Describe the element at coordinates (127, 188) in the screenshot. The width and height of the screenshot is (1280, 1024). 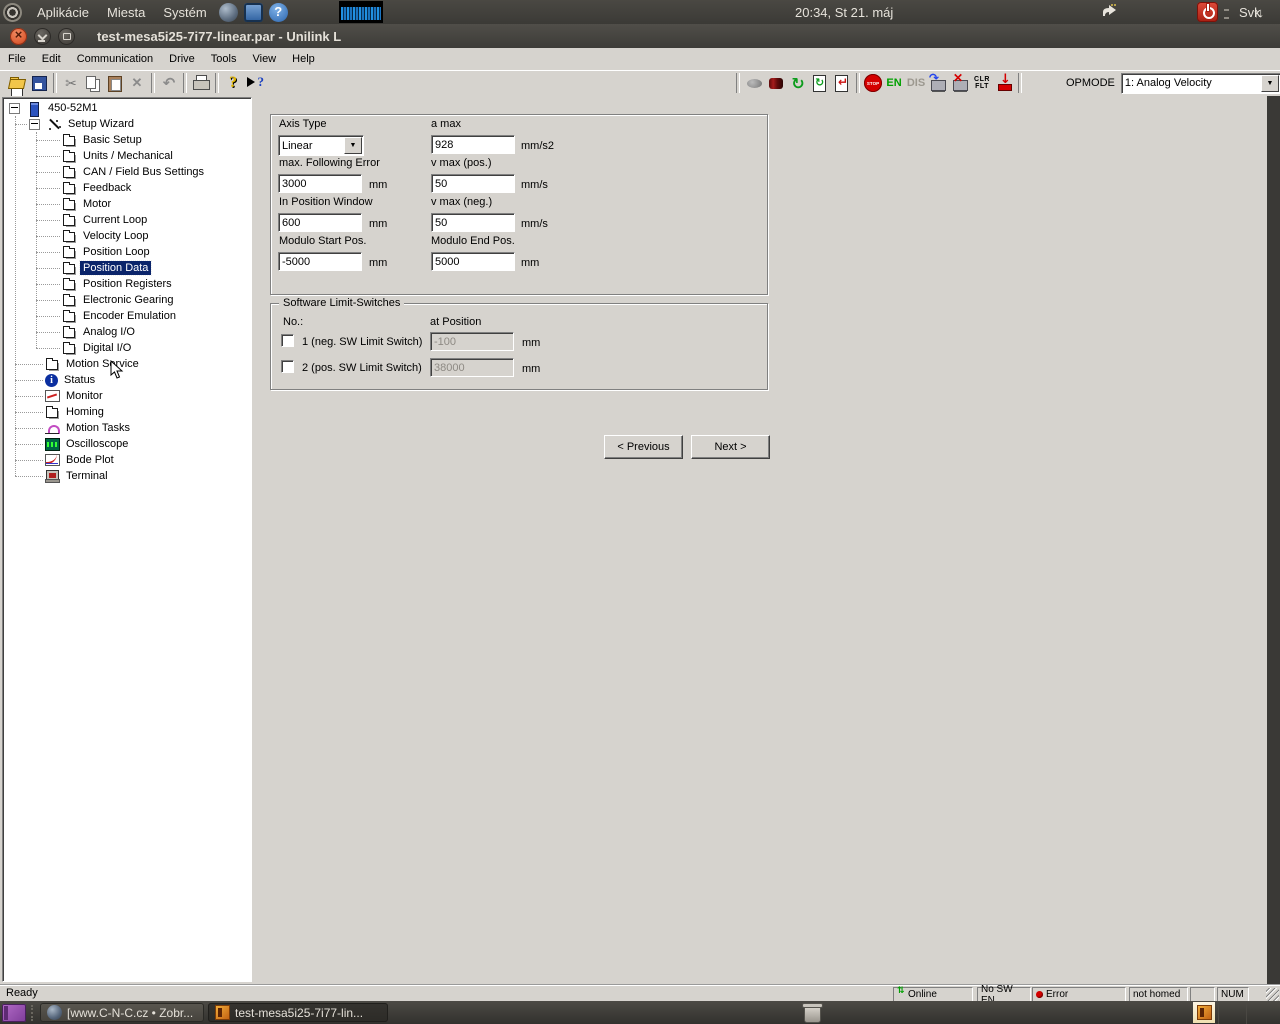
I see `tree-item-feedback: Feedback` at that location.